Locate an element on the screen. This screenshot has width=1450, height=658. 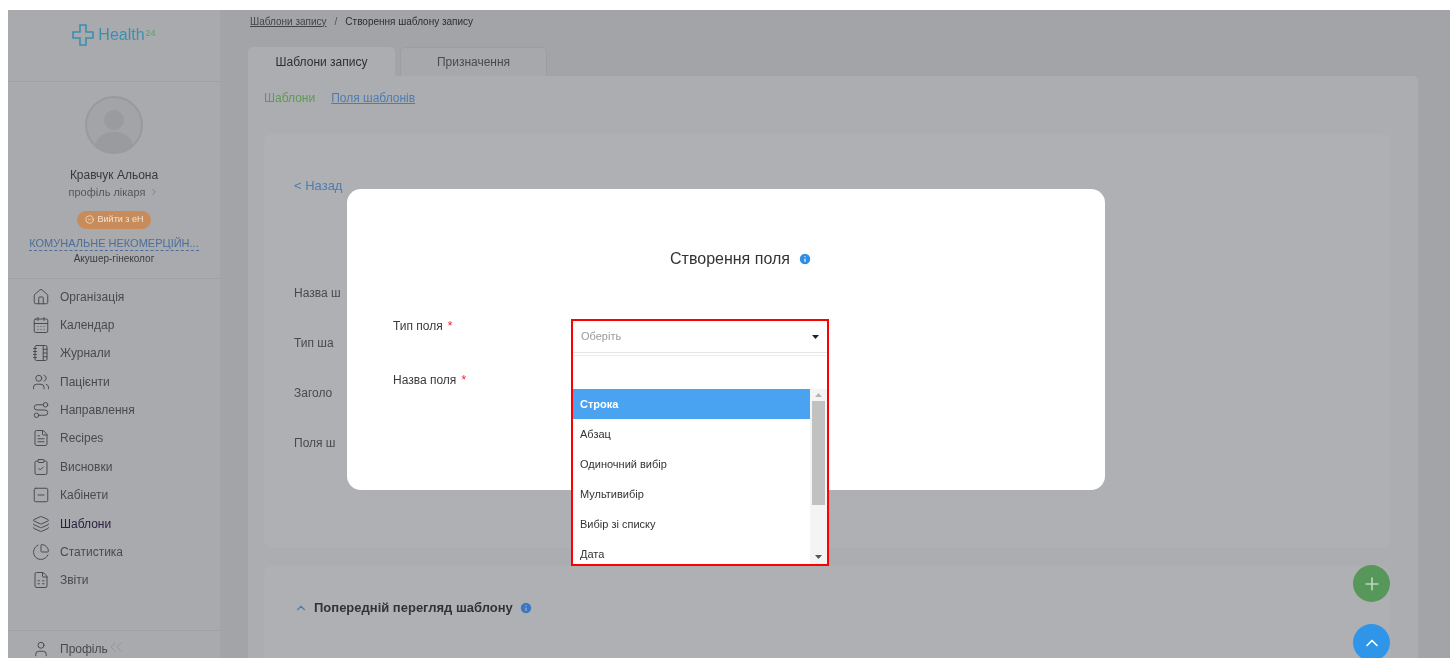
nav-item: Статистика is located at coordinates (126, 552).